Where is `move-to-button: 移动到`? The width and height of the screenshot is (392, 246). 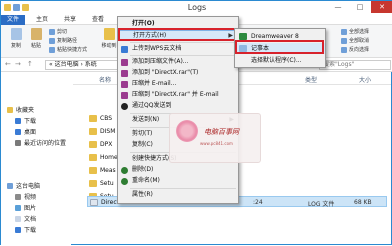 move-to-button: 移动到 is located at coordinates (109, 38).